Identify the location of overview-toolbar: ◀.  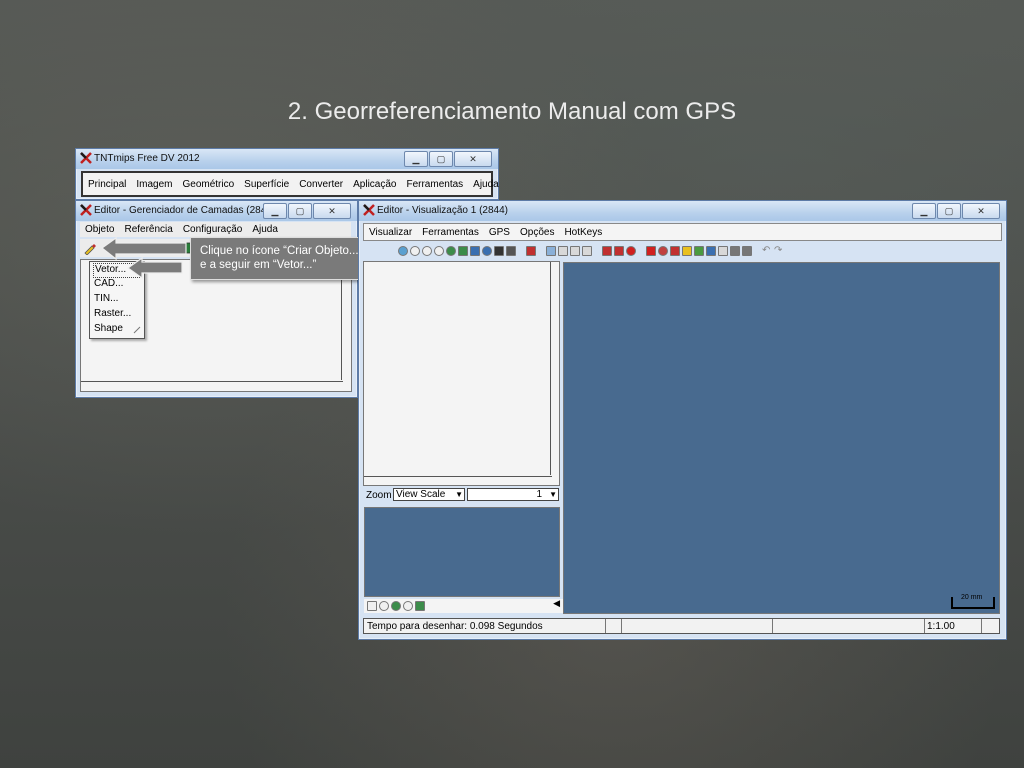
(463, 606).